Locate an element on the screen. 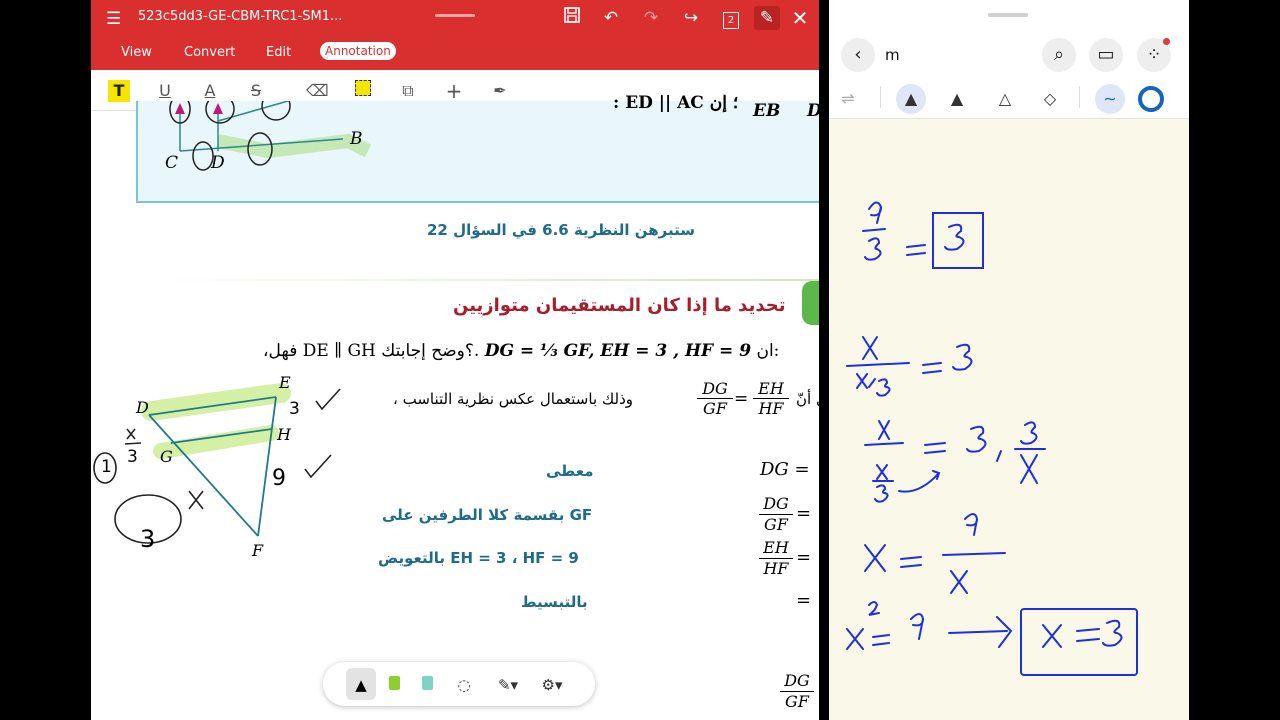 The width and height of the screenshot is (1280, 720). triangle-figure is located at coordinates (217, 463).